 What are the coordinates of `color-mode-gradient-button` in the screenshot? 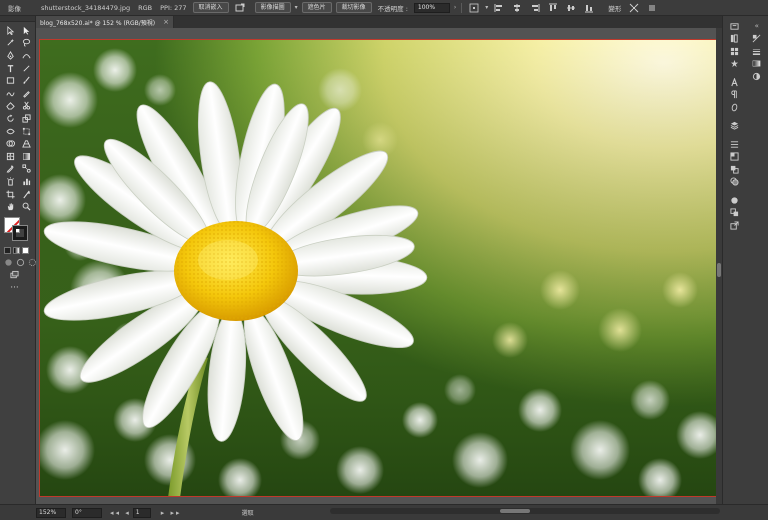 It's located at (16, 250).